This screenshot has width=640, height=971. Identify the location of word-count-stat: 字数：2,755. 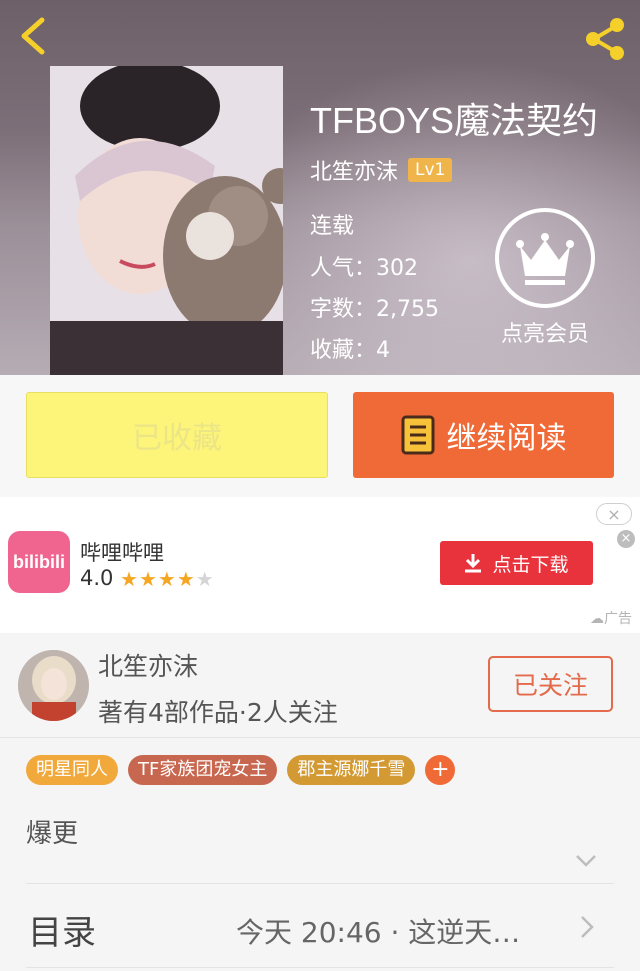
(374, 309).